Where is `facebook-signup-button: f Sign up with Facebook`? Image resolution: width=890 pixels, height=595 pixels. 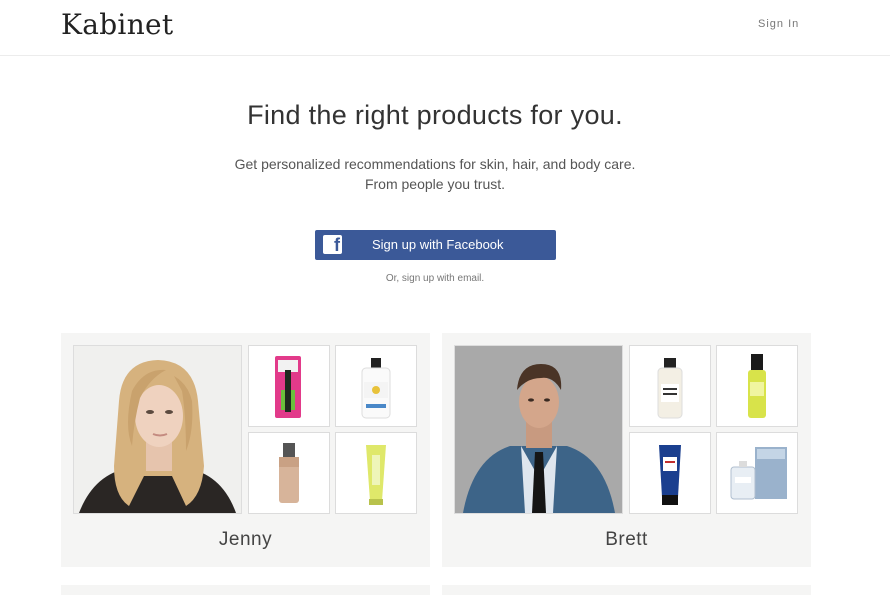
facebook-signup-button: f Sign up with Facebook is located at coordinates (435, 245).